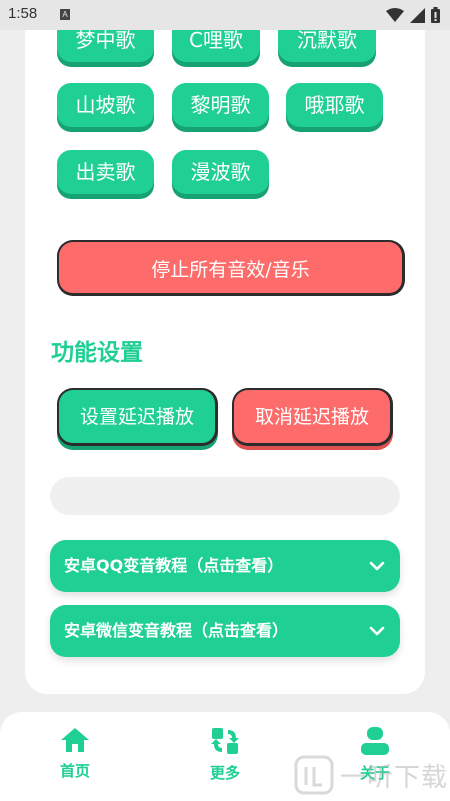 The height and width of the screenshot is (801, 450). Describe the element at coordinates (225, 741) in the screenshot. I see `refresh-apps-icon` at that location.